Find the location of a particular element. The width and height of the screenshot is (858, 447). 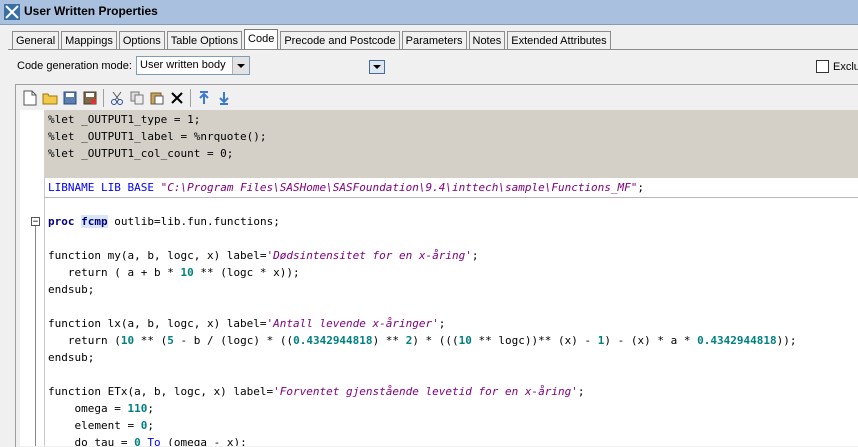

code-generation-mode-select: User written body is located at coordinates (193, 65).